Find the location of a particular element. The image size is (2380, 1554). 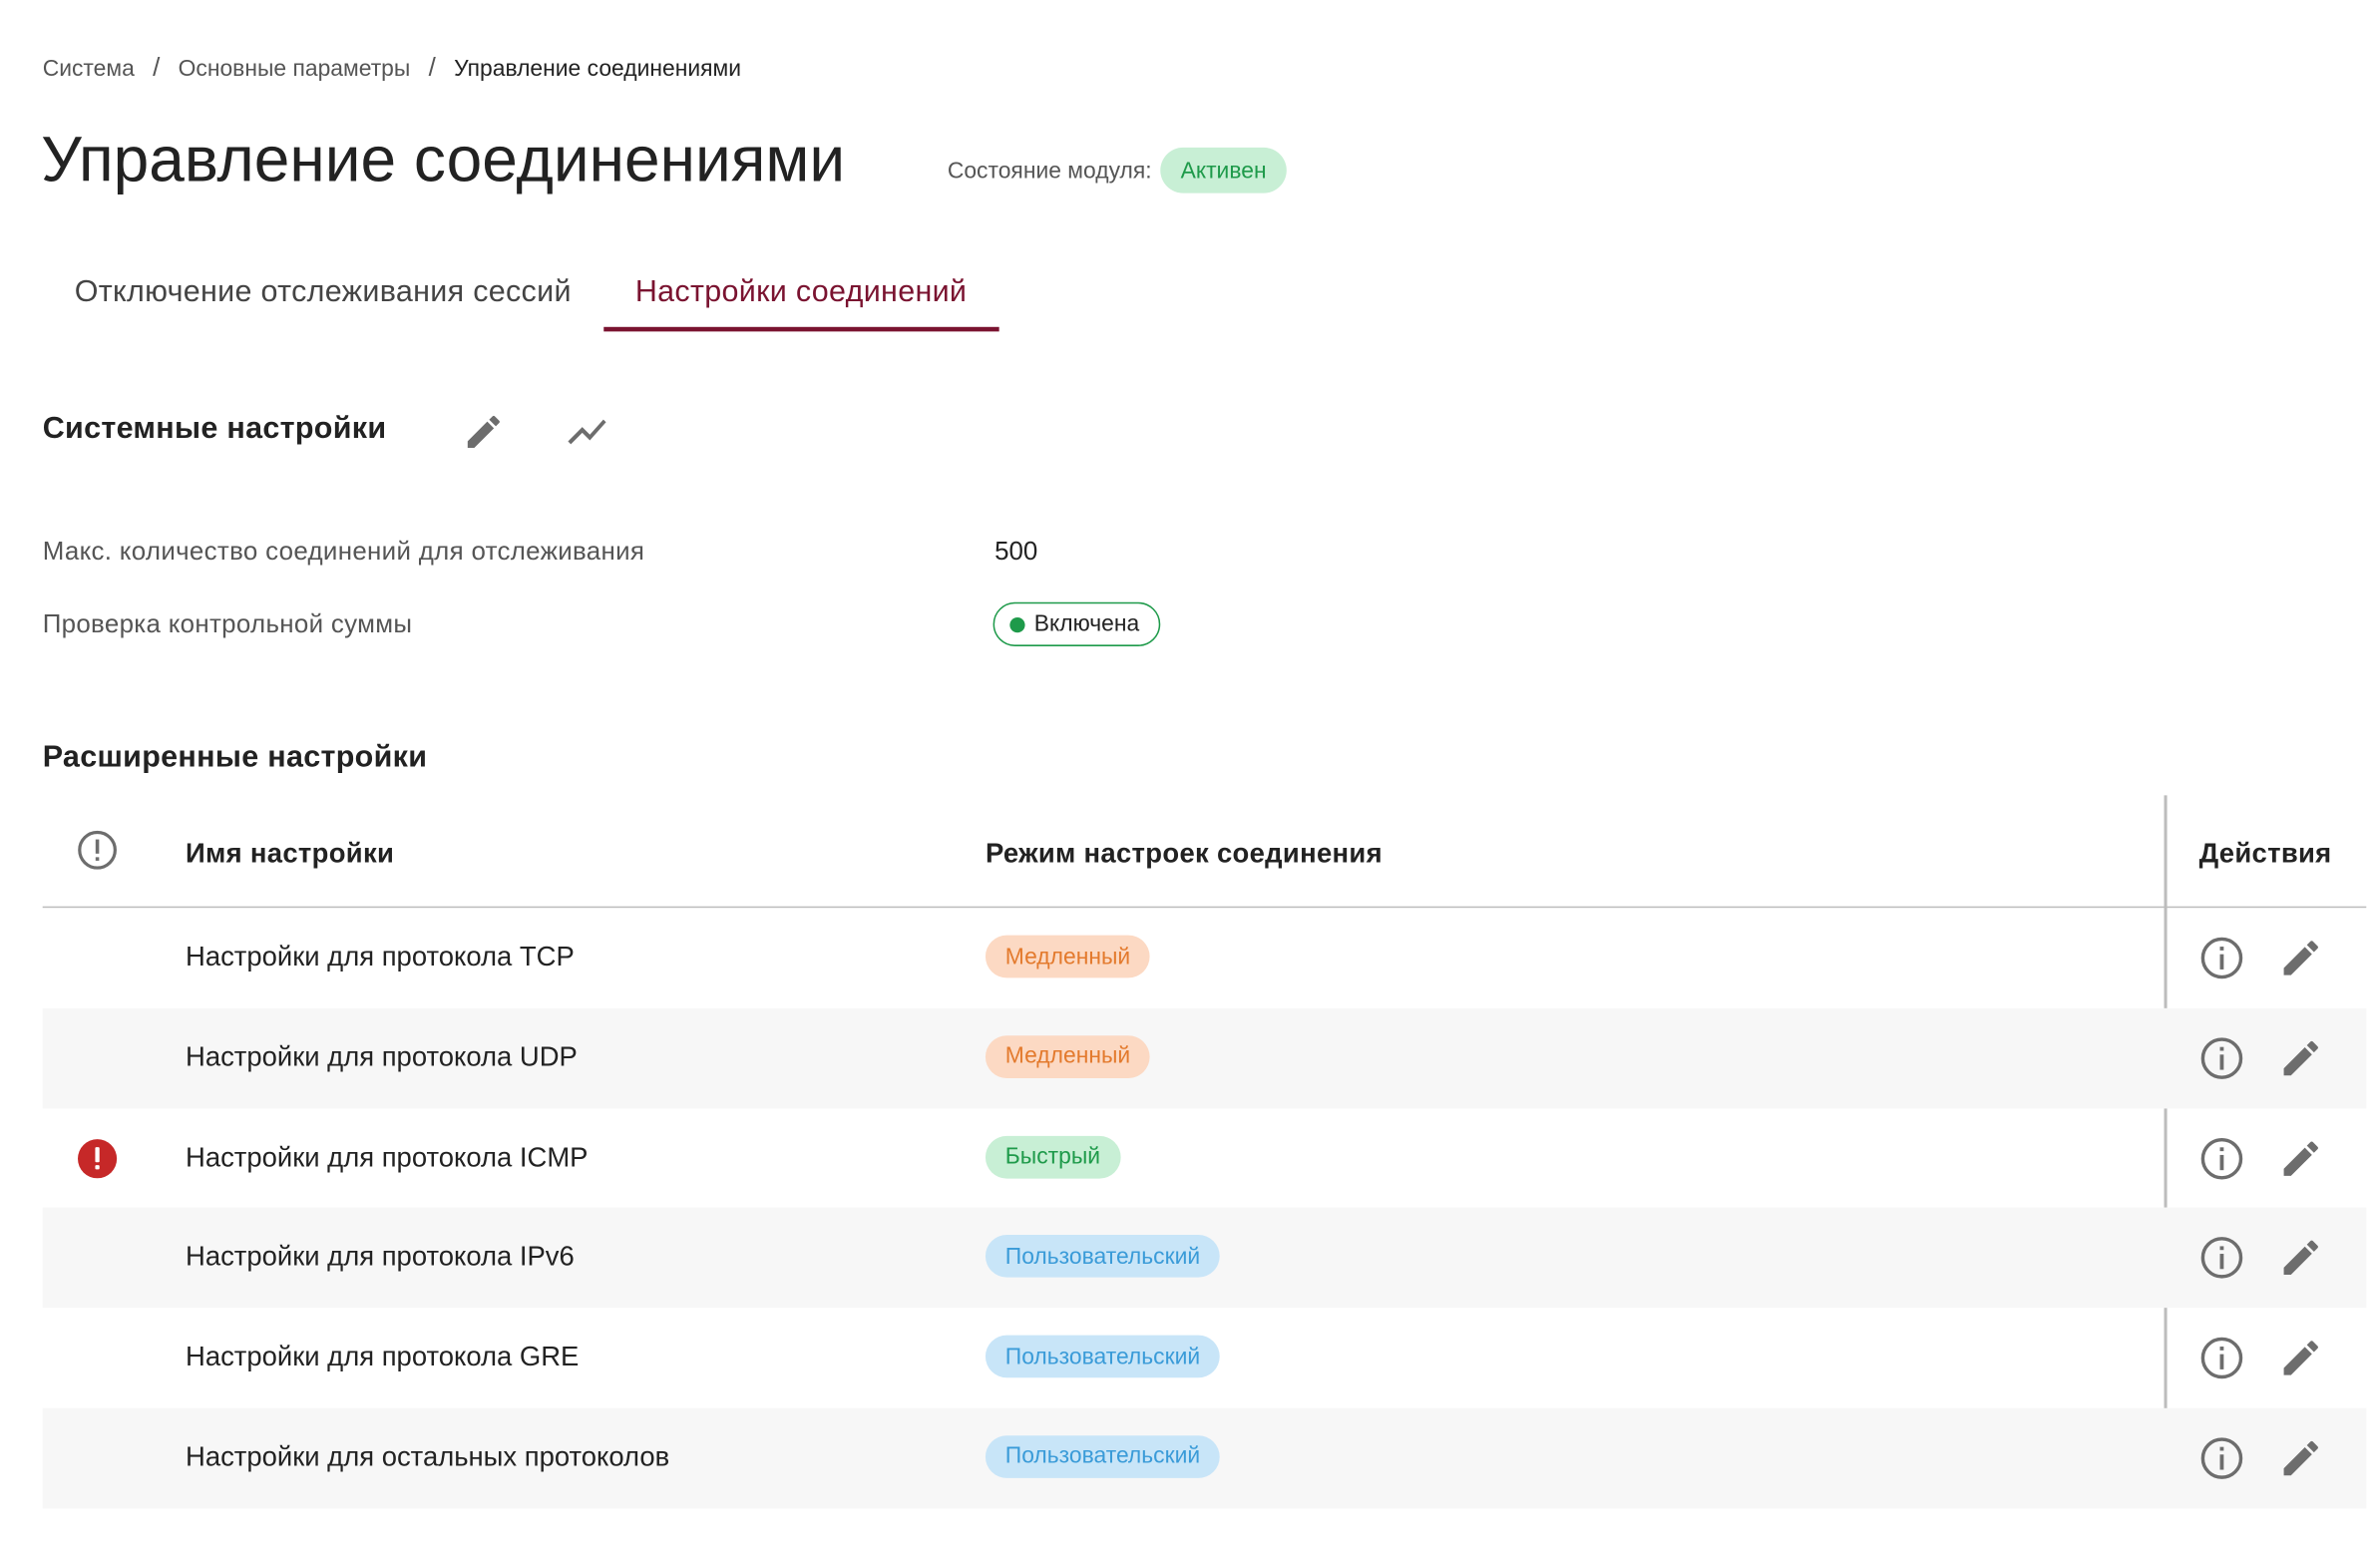

setting-name: Настройки для протокола UDP is located at coordinates (382, 1056).